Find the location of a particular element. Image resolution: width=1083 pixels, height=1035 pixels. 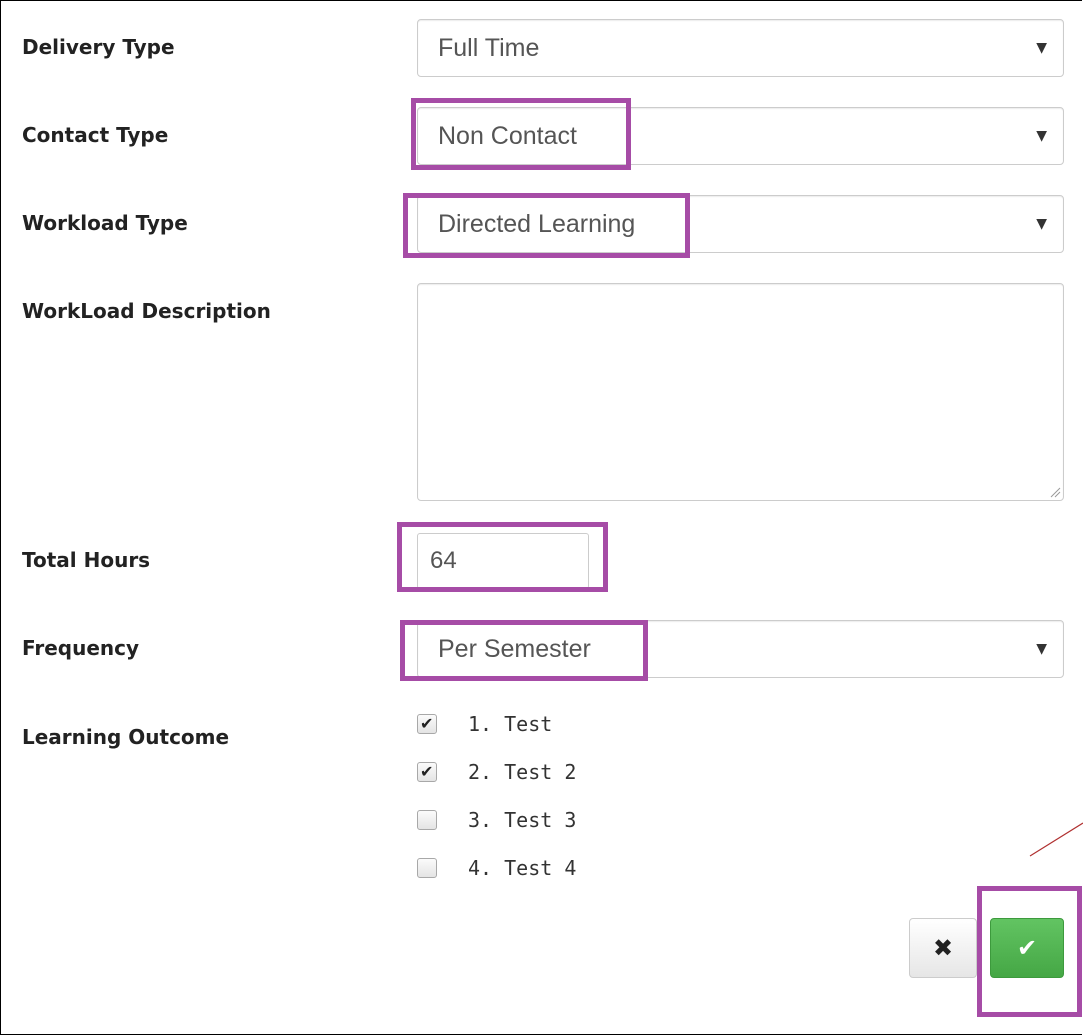

checkbox-2: ✔ is located at coordinates (427, 772).